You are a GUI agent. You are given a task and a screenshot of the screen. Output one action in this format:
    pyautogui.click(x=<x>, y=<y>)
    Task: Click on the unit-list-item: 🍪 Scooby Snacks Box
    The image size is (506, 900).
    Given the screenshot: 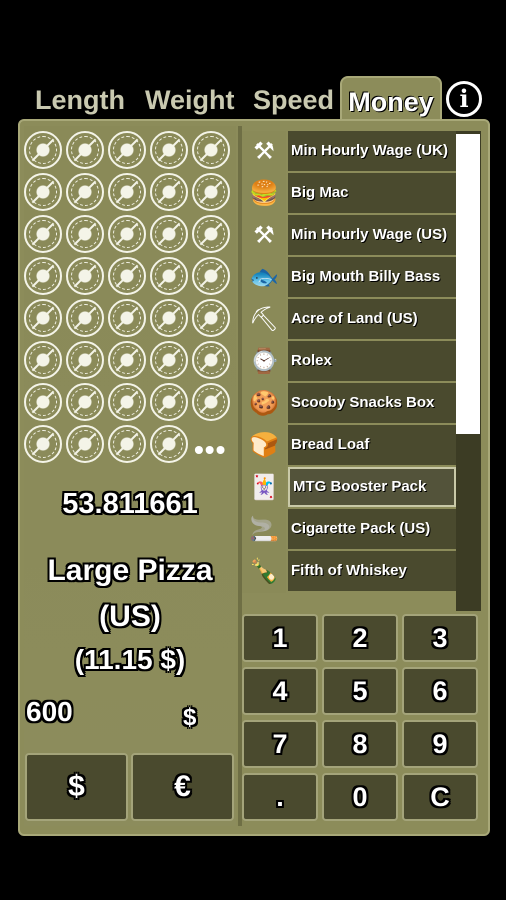 What is the action you would take?
    pyautogui.click(x=349, y=404)
    